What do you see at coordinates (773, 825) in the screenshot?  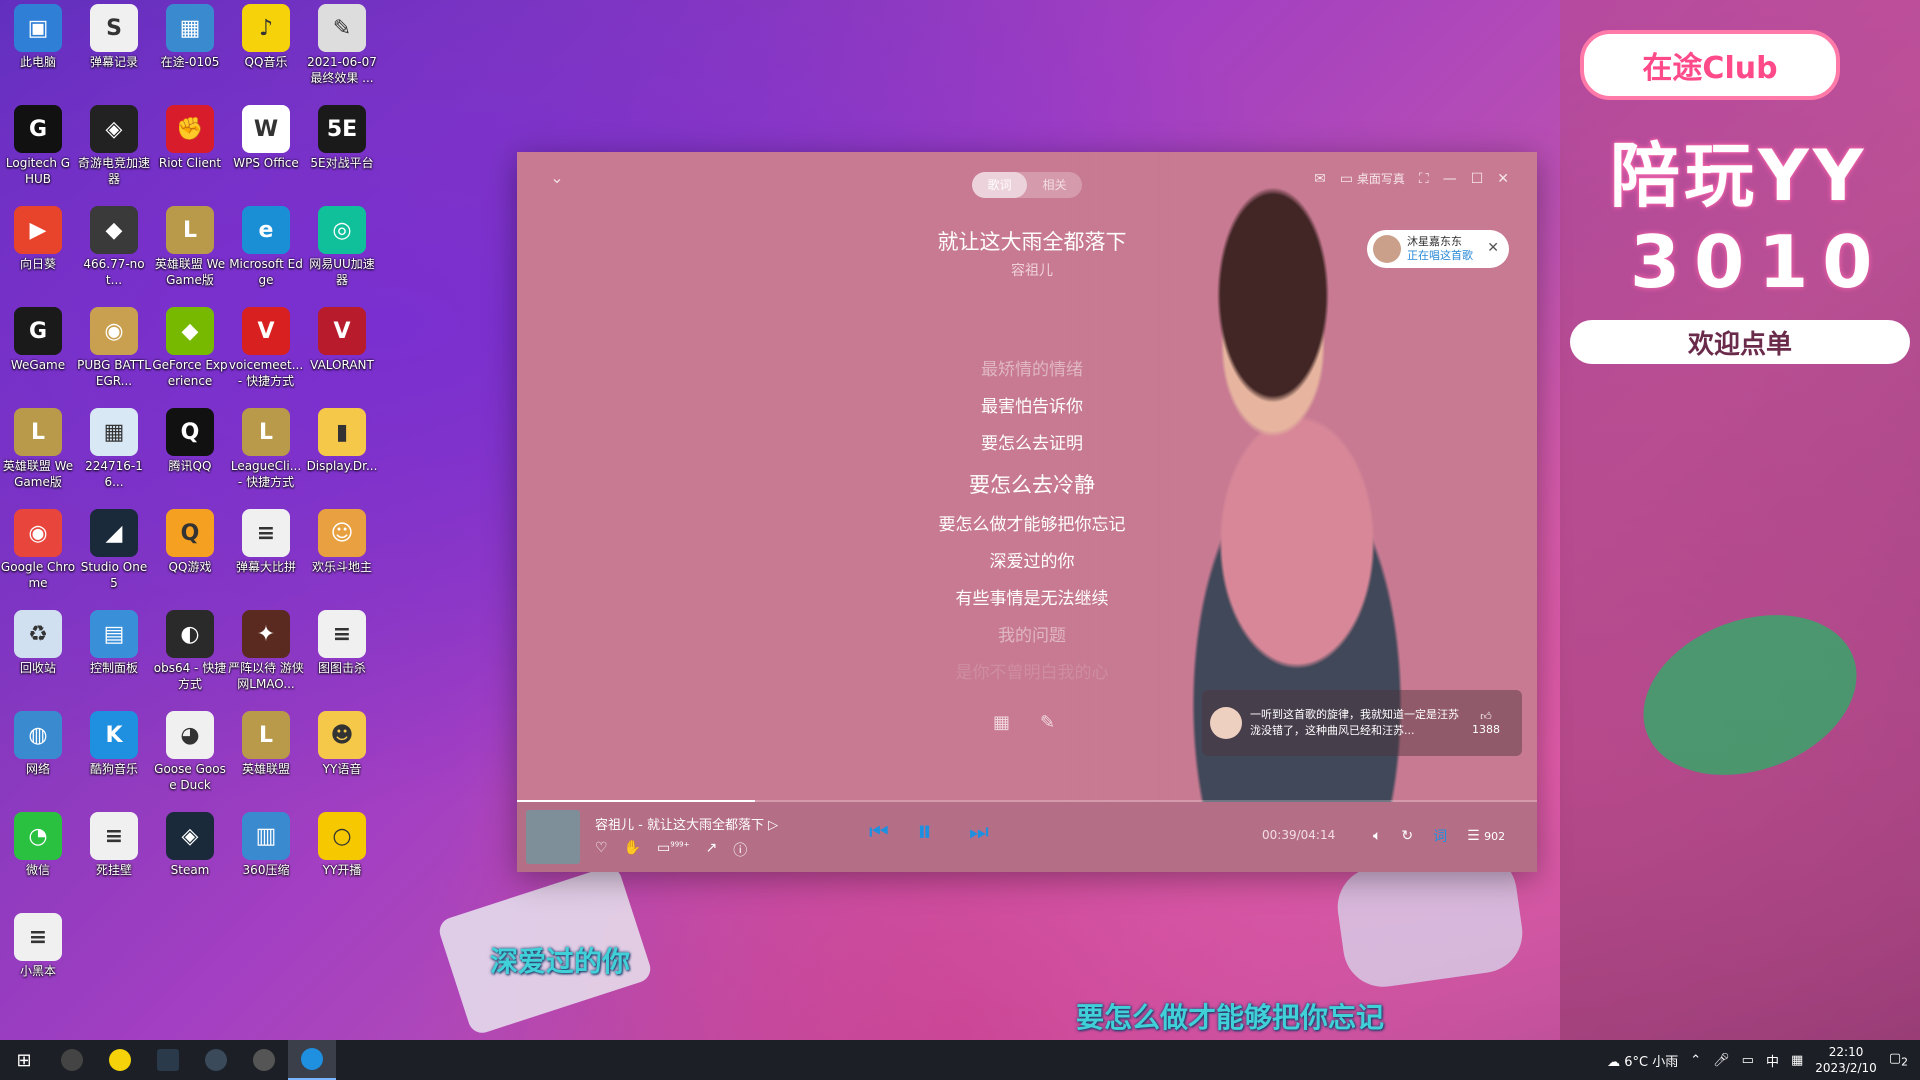 I see `mv-icon: ▷` at bounding box center [773, 825].